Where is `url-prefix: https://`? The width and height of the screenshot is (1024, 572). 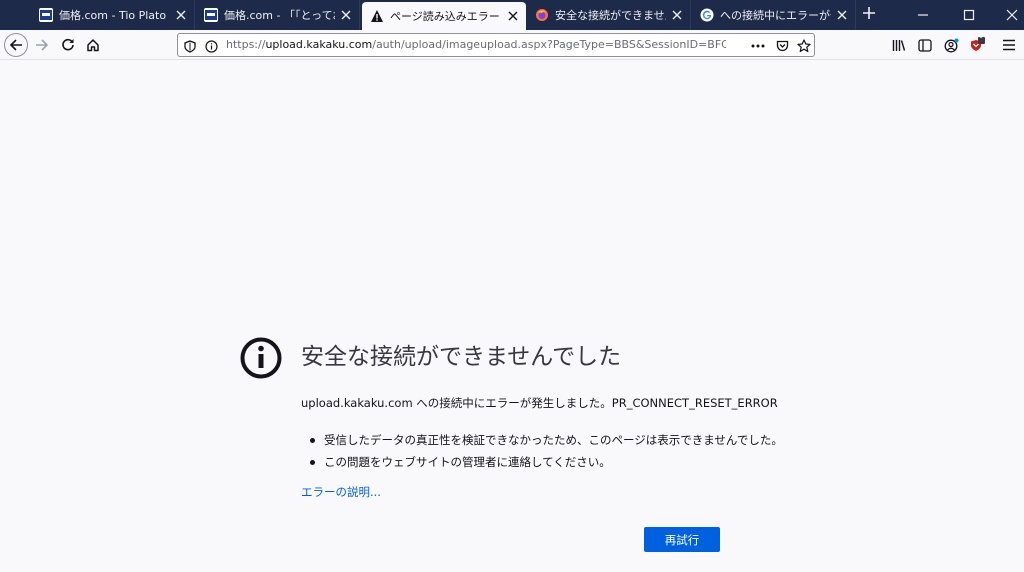
url-prefix: https:// is located at coordinates (246, 44).